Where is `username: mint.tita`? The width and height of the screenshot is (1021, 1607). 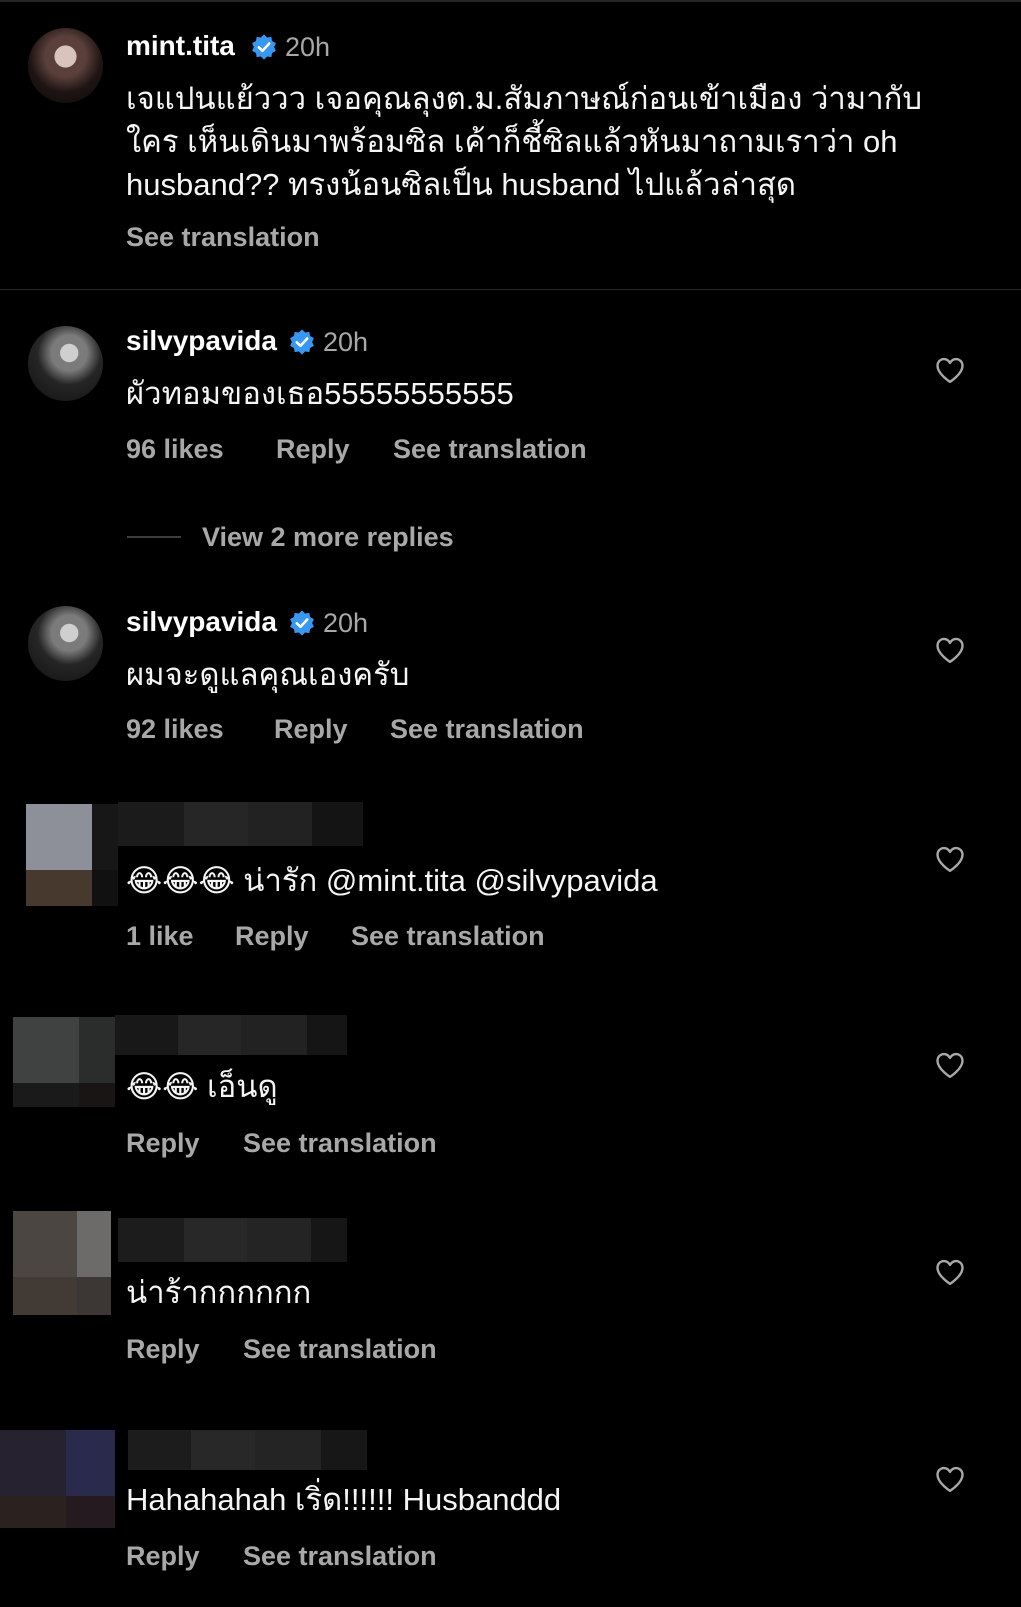
username: mint.tita is located at coordinates (180, 46).